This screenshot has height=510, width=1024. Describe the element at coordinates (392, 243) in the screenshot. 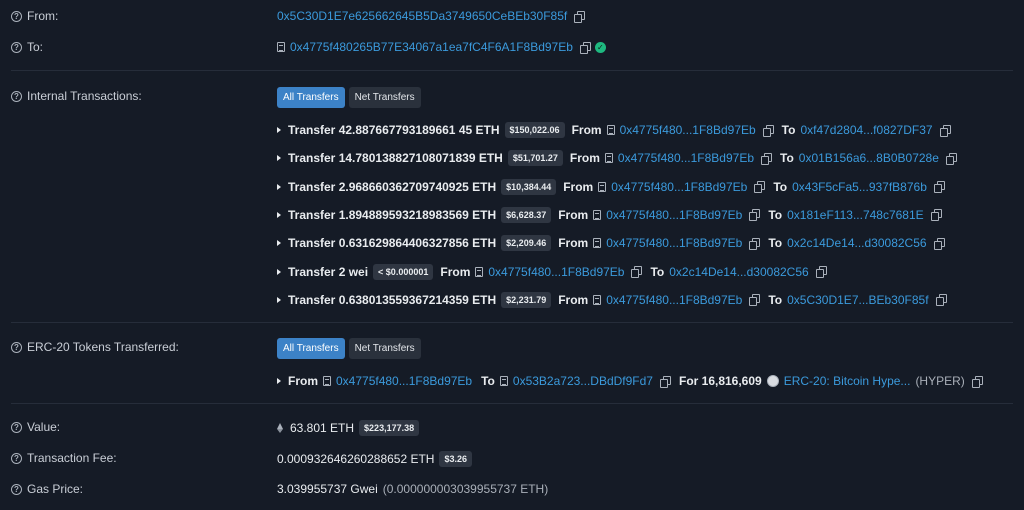

I see `transfer-amount: Transfer 0.631629864406327856 ETH` at that location.